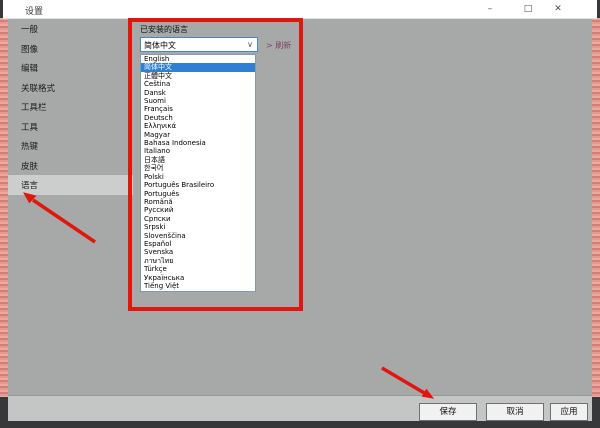 This screenshot has width=600, height=428. Describe the element at coordinates (198, 227) in the screenshot. I see `language-option: Srpski` at that location.